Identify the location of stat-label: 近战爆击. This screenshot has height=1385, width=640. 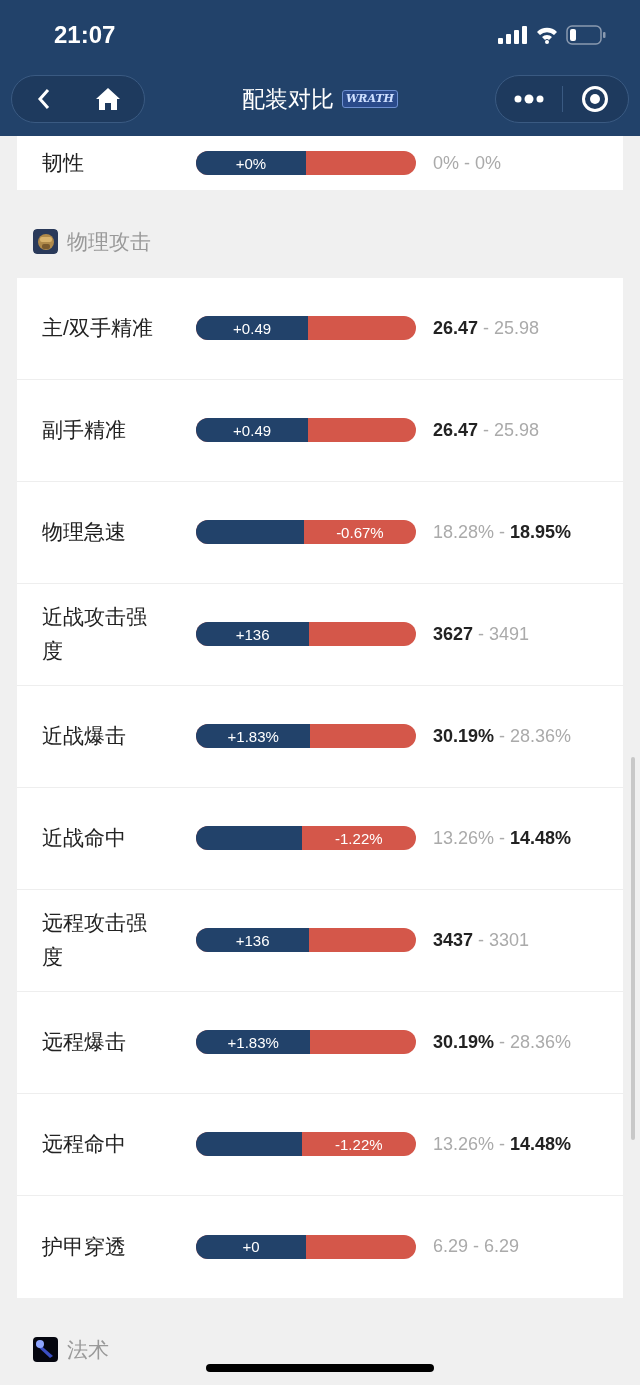
(84, 736).